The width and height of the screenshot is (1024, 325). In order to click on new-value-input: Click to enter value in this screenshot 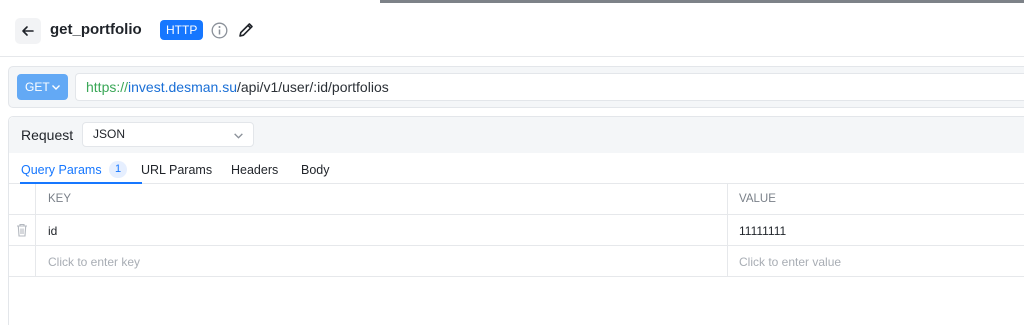, I will do `click(790, 262)`.